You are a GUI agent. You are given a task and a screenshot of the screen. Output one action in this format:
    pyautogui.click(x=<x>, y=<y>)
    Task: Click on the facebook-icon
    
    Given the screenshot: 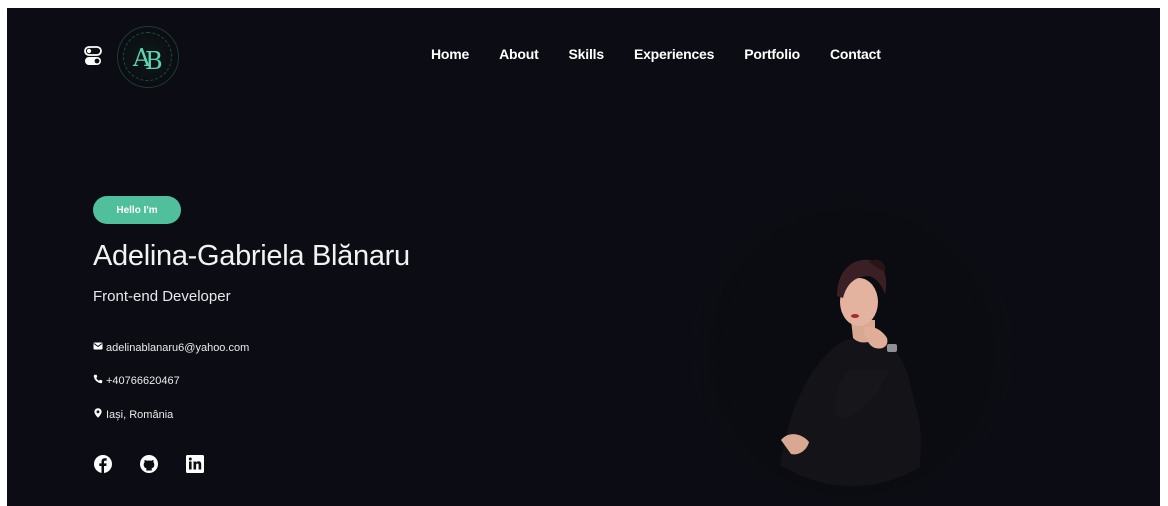 What is the action you would take?
    pyautogui.click(x=103, y=464)
    